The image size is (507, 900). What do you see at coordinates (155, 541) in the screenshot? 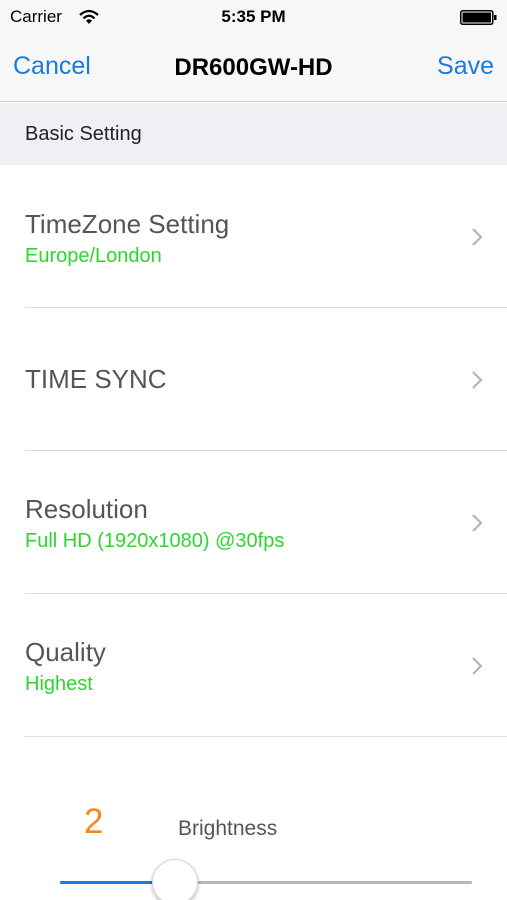
I see `row-value: Full HD (1920x1080) @30fps` at bounding box center [155, 541].